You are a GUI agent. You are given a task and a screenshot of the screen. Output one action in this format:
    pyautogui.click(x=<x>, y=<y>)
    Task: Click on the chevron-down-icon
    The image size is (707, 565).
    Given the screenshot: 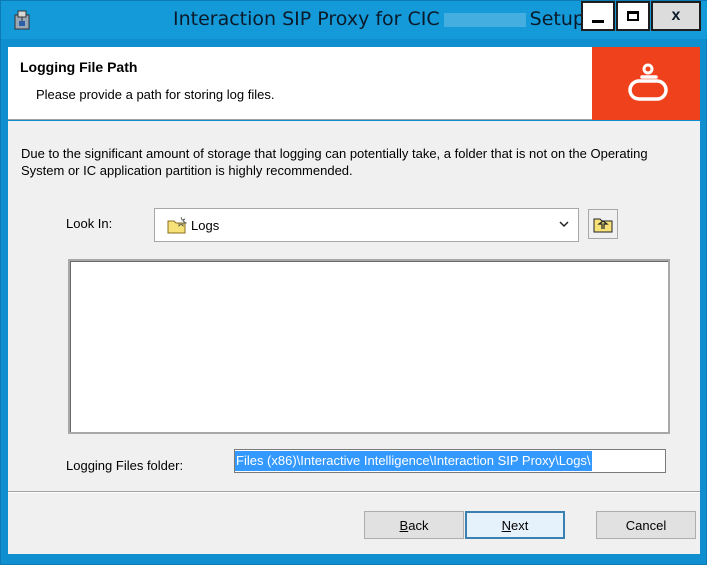 What is the action you would take?
    pyautogui.click(x=564, y=224)
    